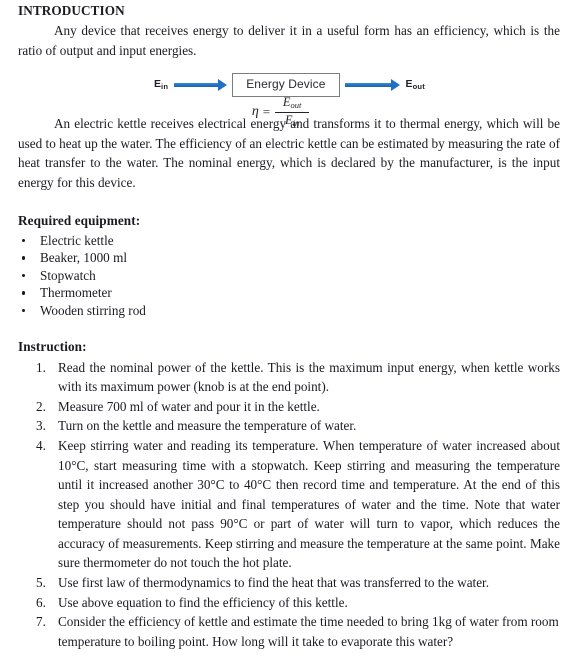 This screenshot has height=656, width=579. What do you see at coordinates (41, 602) in the screenshot?
I see `step-number: 6.` at bounding box center [41, 602].